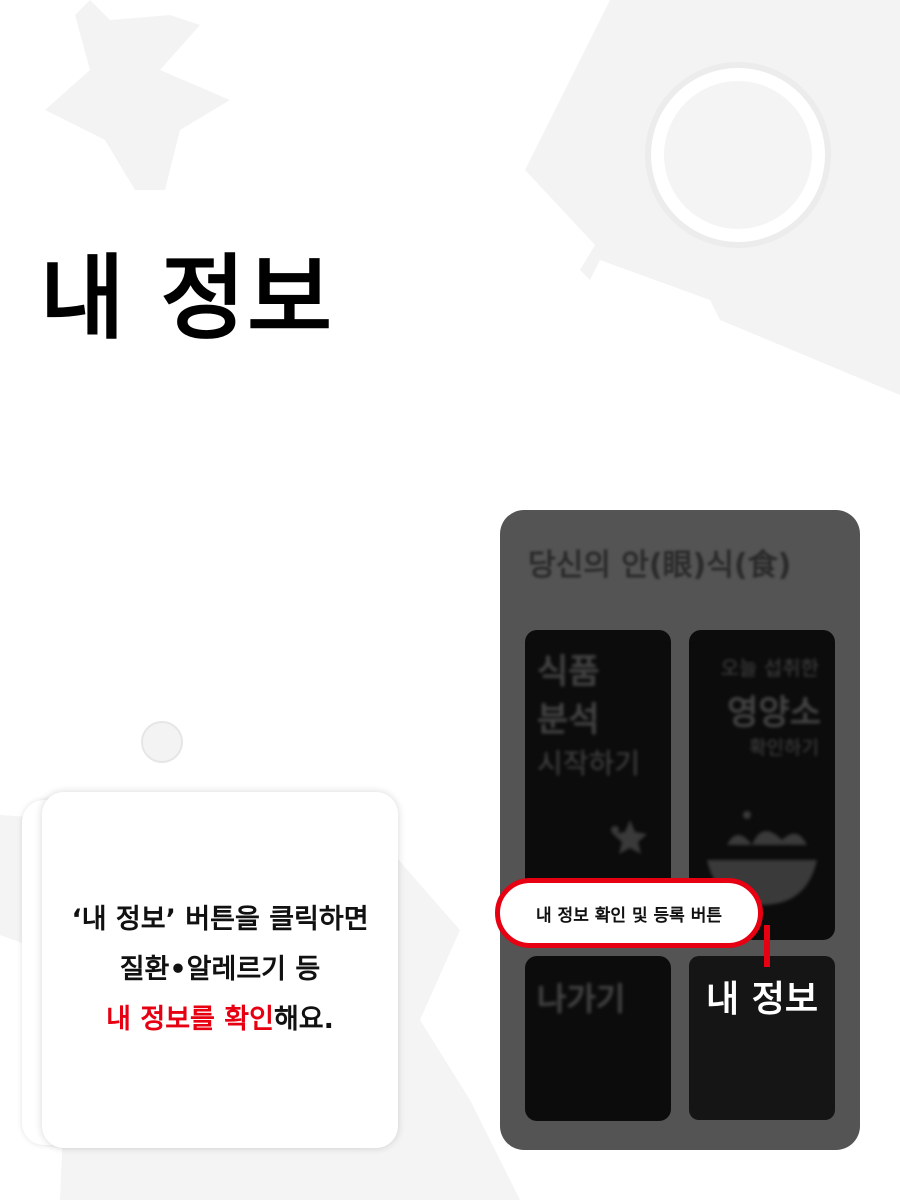 This screenshot has width=900, height=1200. I want to click on nutrients-label-2: 영양소, so click(774, 713).